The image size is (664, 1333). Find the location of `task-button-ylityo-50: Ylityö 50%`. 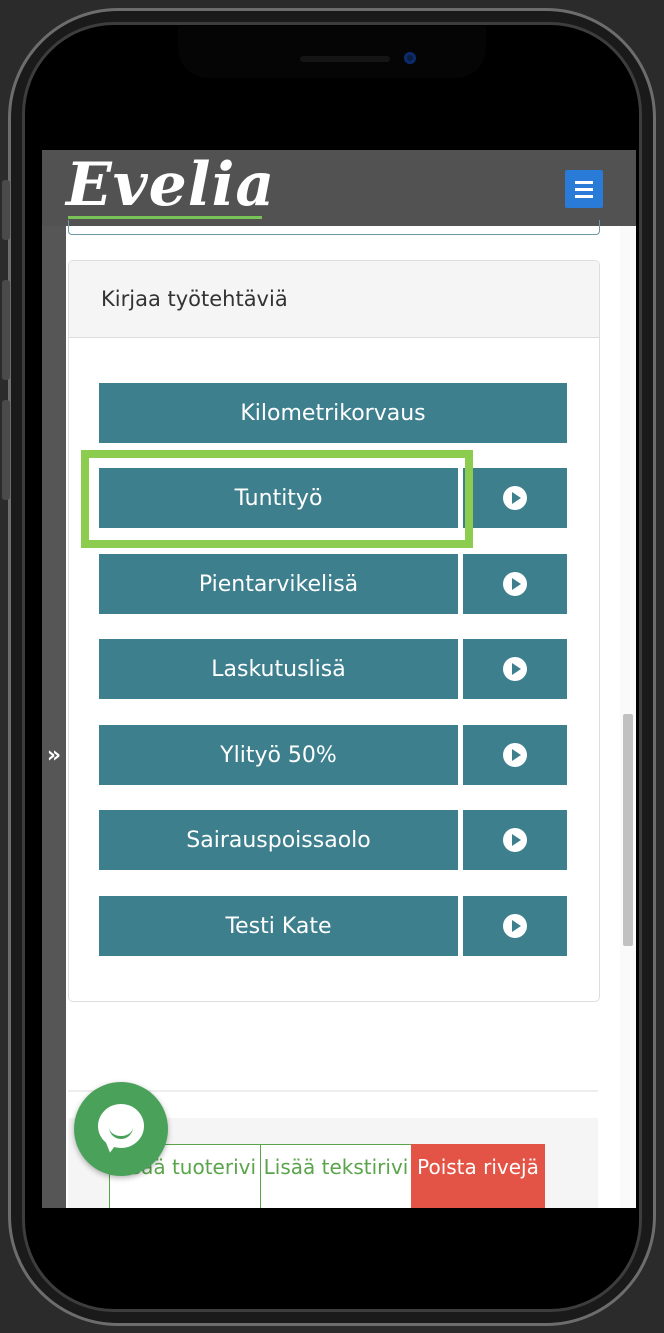

task-button-ylityo-50: Ylityö 50% is located at coordinates (278, 755).